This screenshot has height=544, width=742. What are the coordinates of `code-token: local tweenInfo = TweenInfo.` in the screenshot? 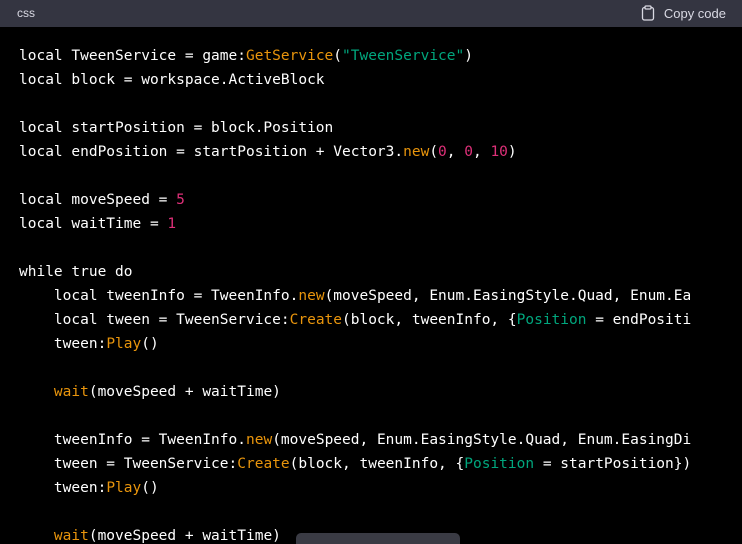 It's located at (159, 296).